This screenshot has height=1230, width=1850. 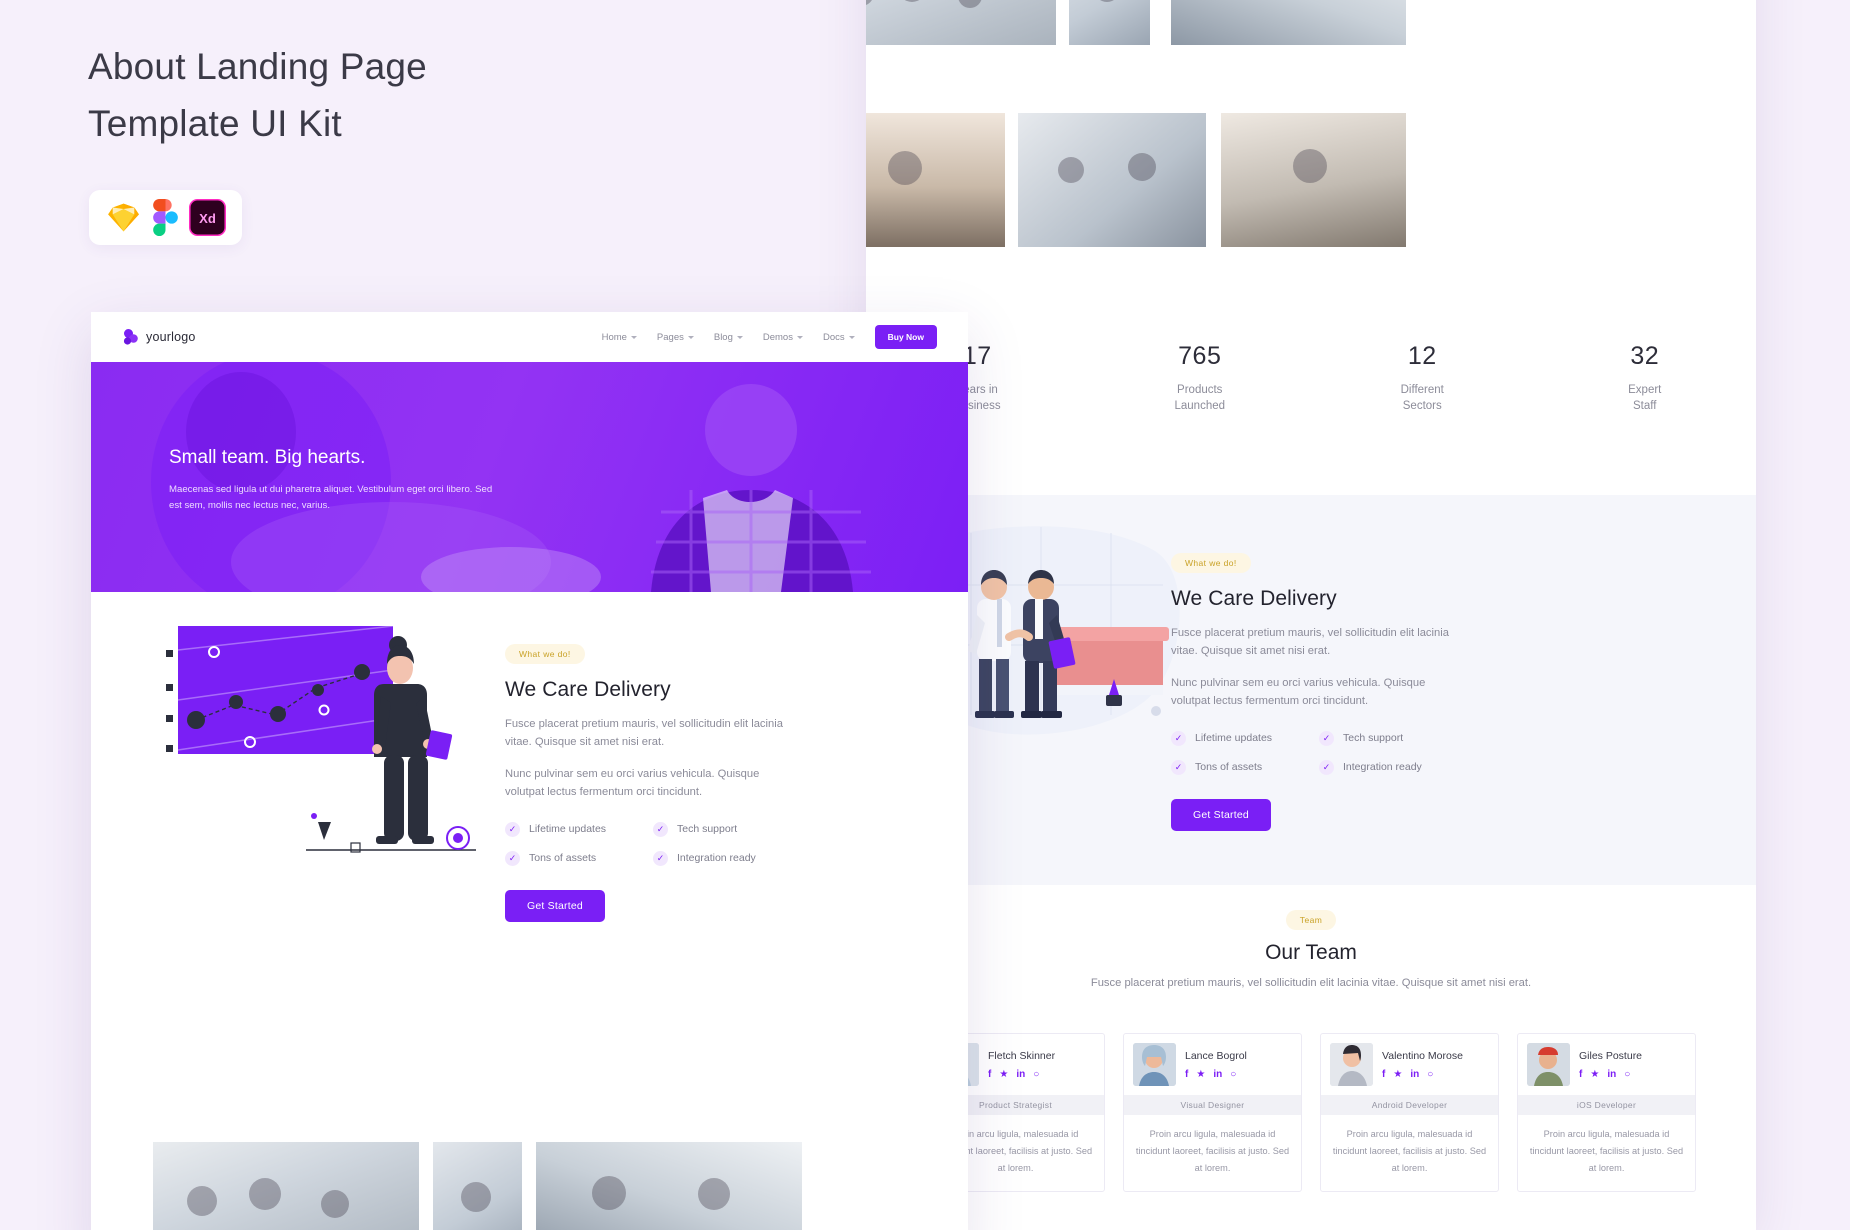 What do you see at coordinates (1311, 952) in the screenshot?
I see `section-heading: Our Team` at bounding box center [1311, 952].